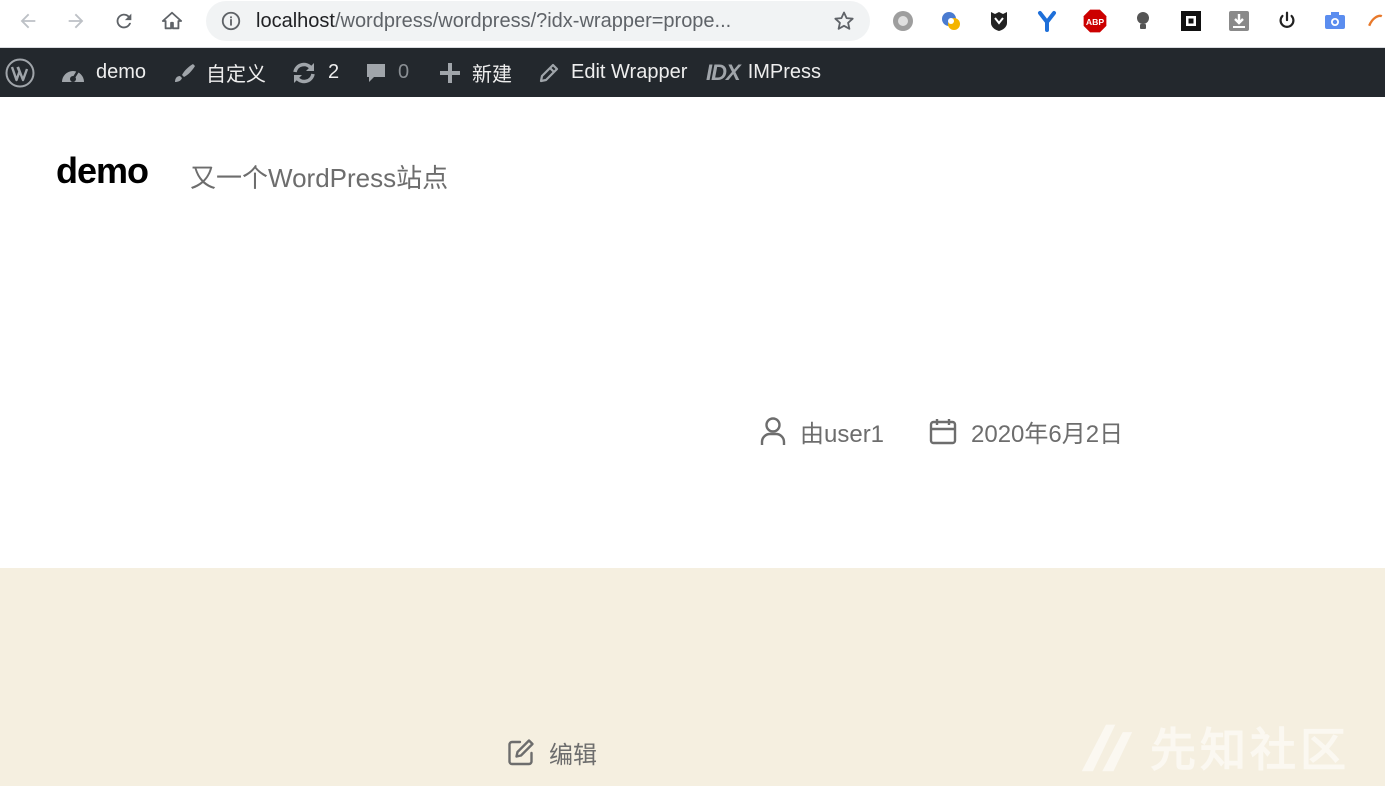 The image size is (1385, 786). What do you see at coordinates (1143, 21) in the screenshot?
I see `extension-bulb-icon` at bounding box center [1143, 21].